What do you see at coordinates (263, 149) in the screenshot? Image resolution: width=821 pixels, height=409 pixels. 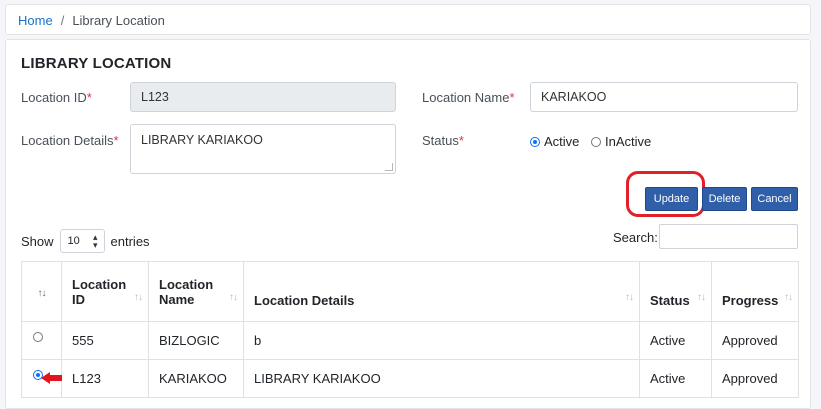 I see `location-details-textarea: LIBRARY KARIAKOO` at bounding box center [263, 149].